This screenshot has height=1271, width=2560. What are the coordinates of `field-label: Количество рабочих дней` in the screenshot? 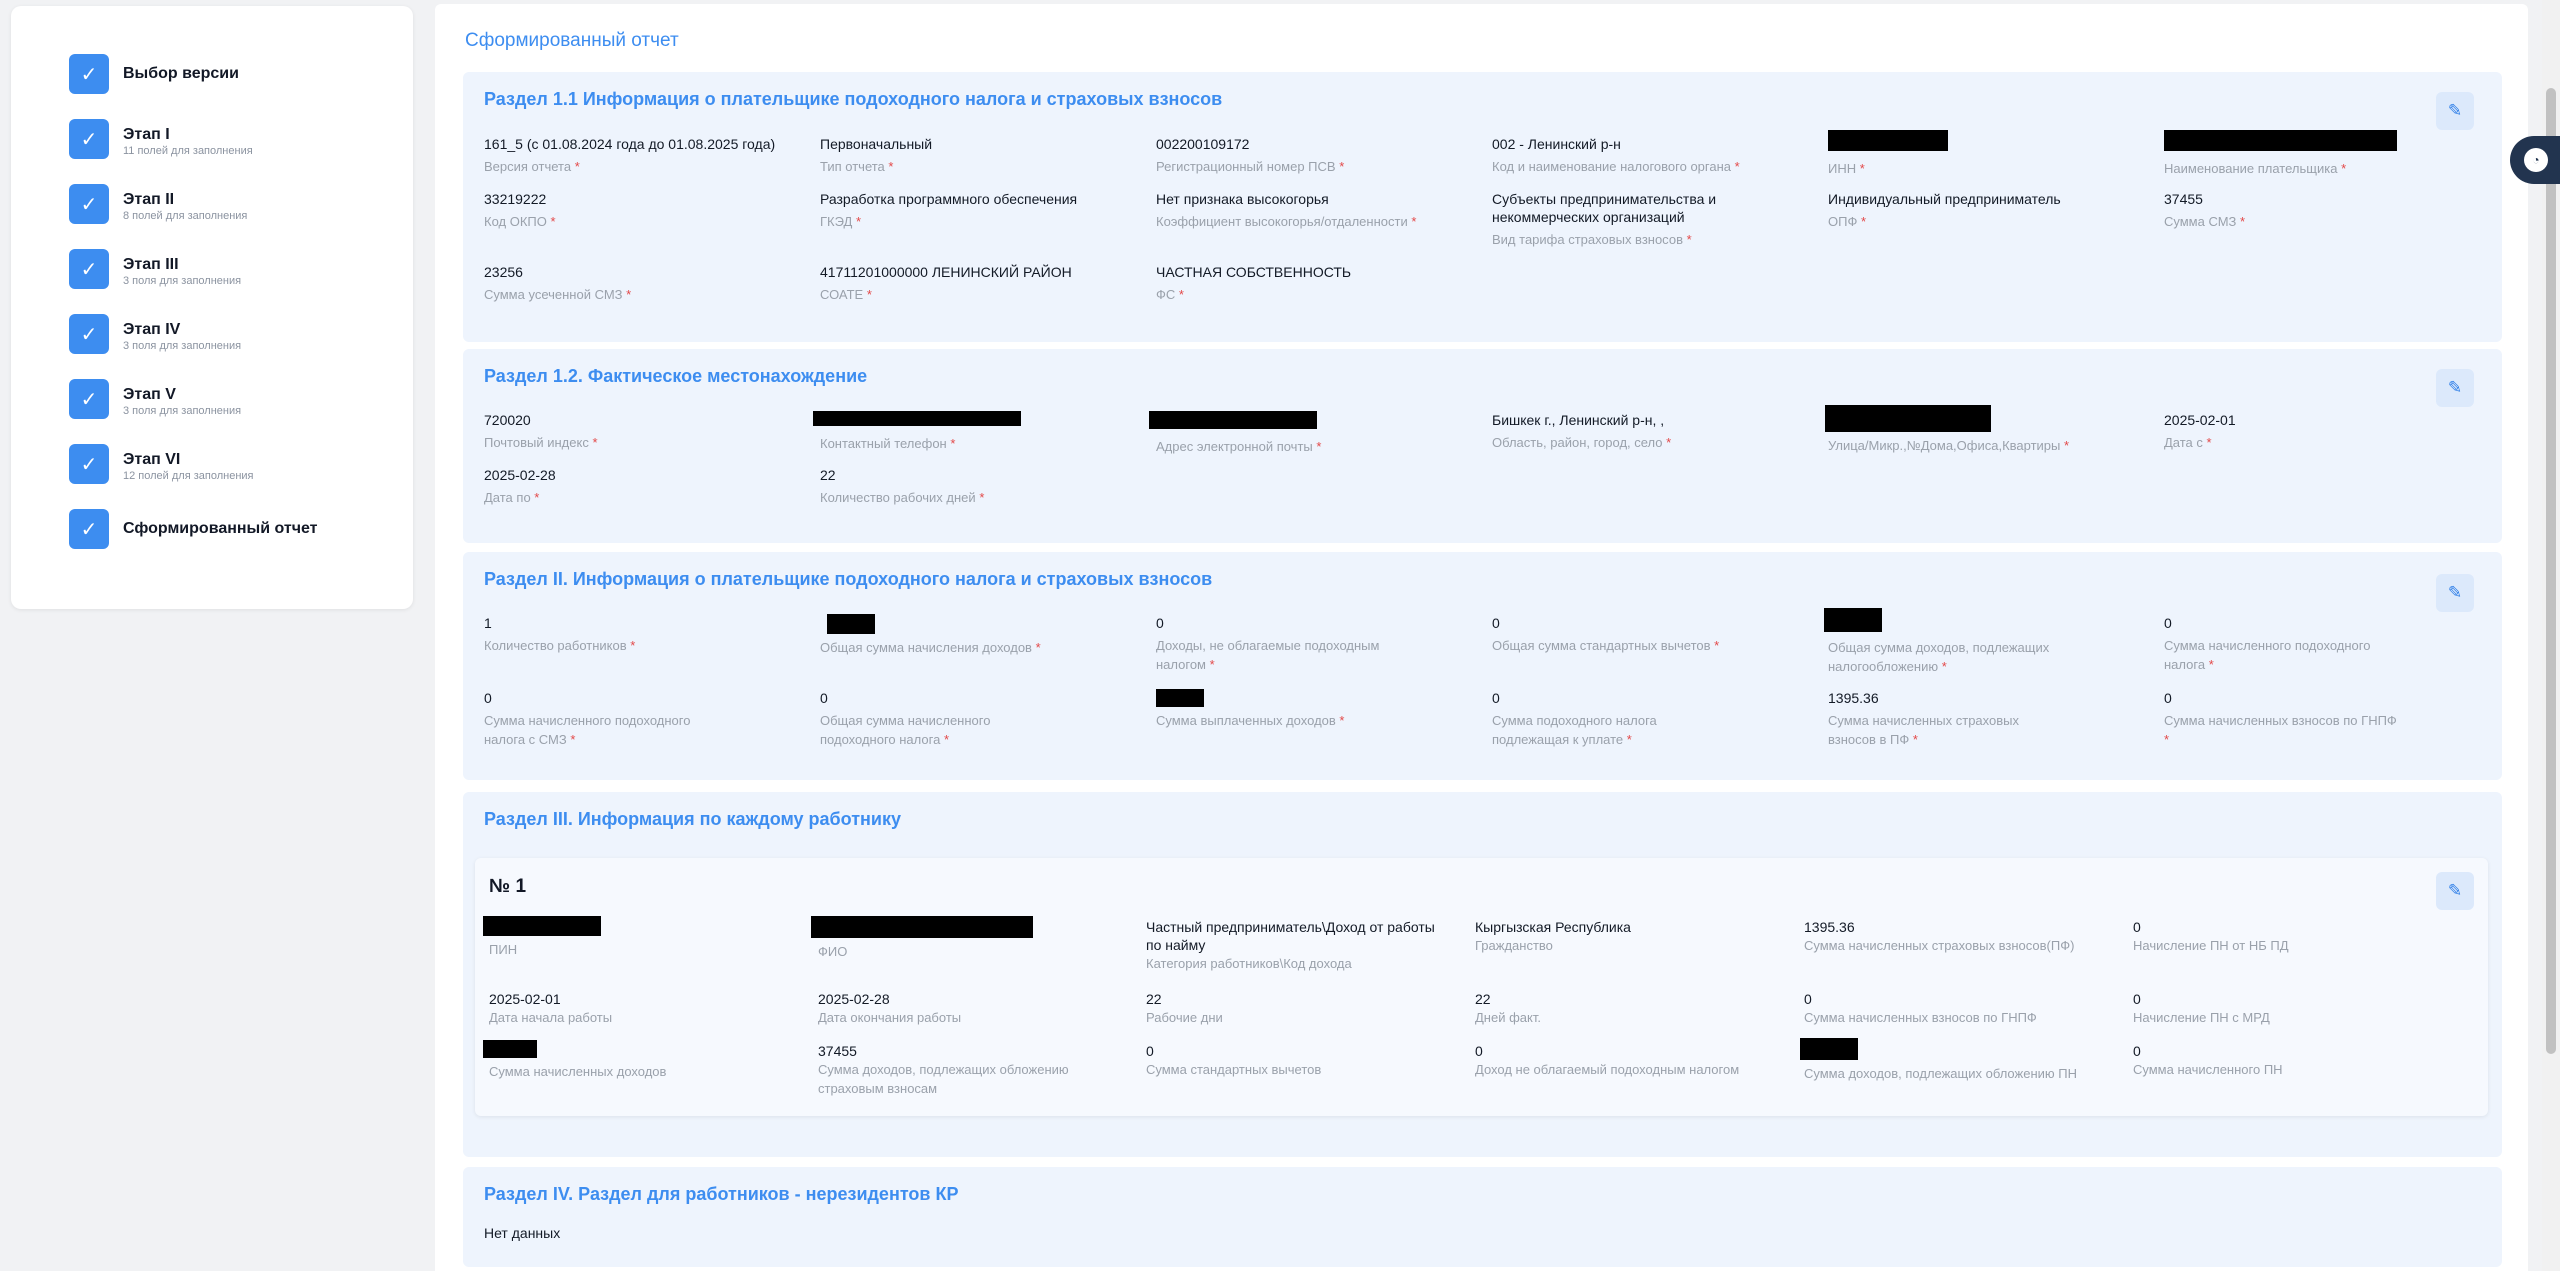 It's located at (898, 497).